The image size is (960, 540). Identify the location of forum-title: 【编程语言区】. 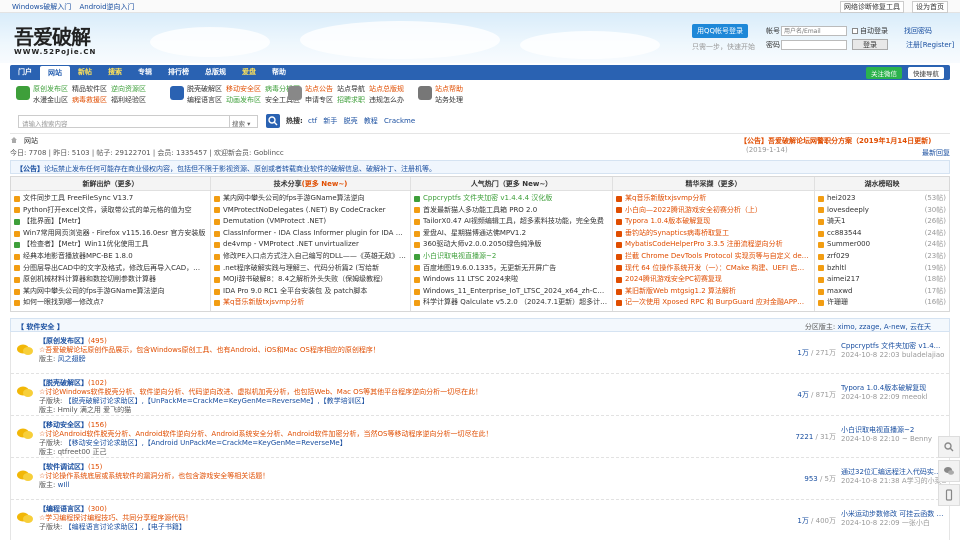
(63, 509).